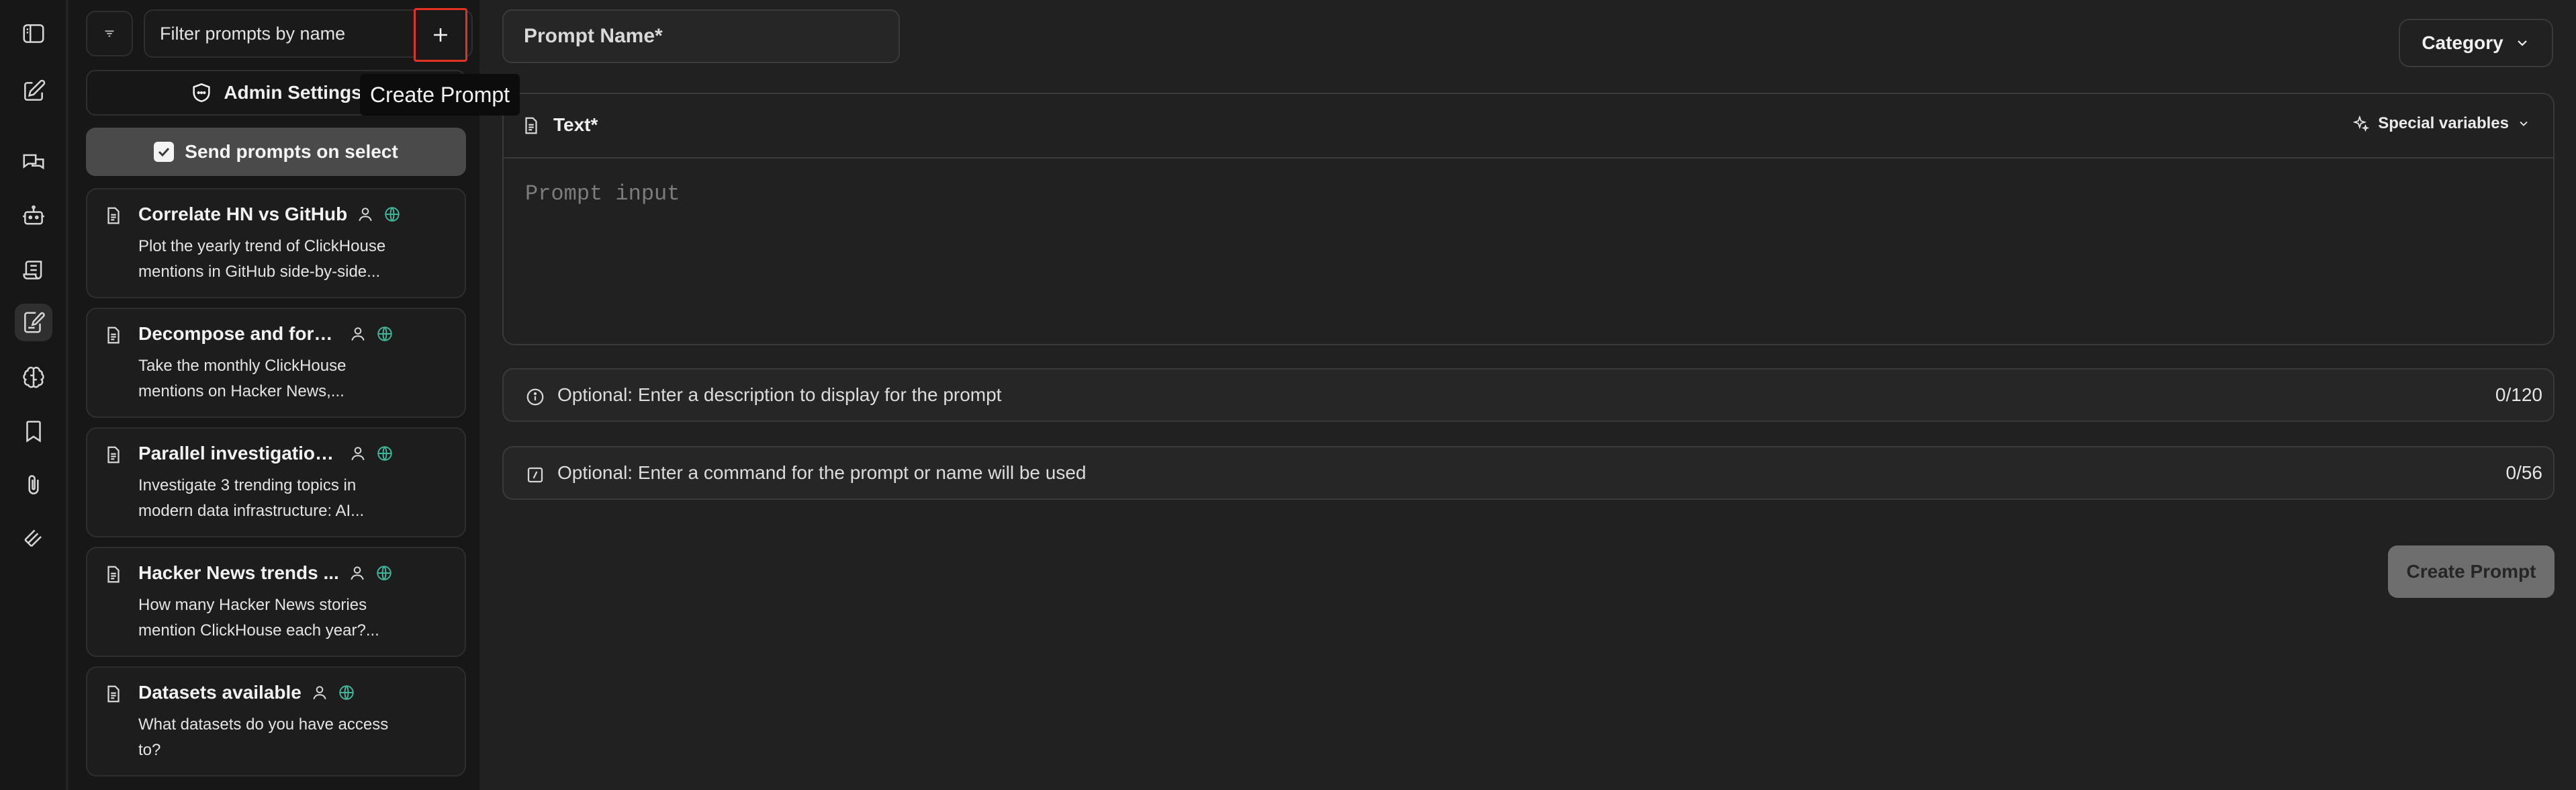 This screenshot has width=2576, height=790. What do you see at coordinates (33, 539) in the screenshot?
I see `integrations-icon` at bounding box center [33, 539].